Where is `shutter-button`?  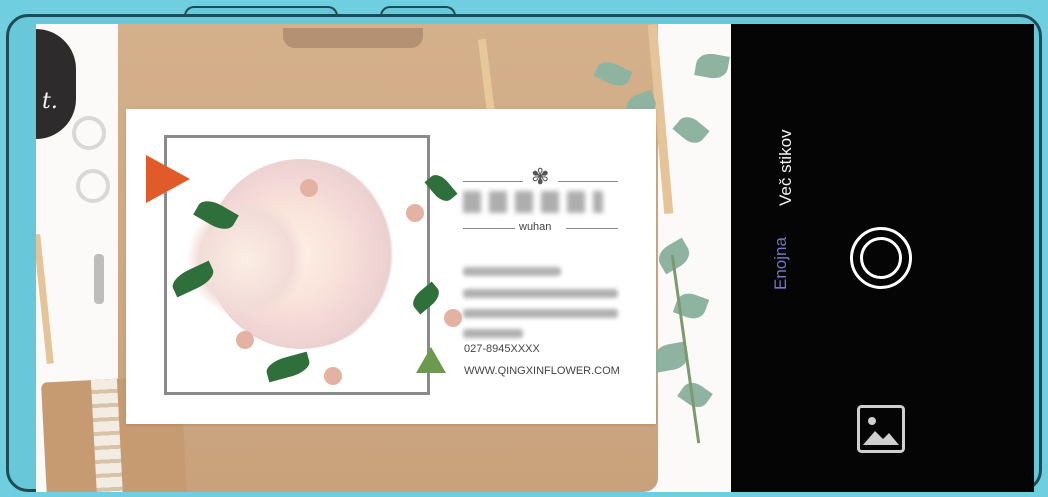
shutter-button is located at coordinates (881, 258).